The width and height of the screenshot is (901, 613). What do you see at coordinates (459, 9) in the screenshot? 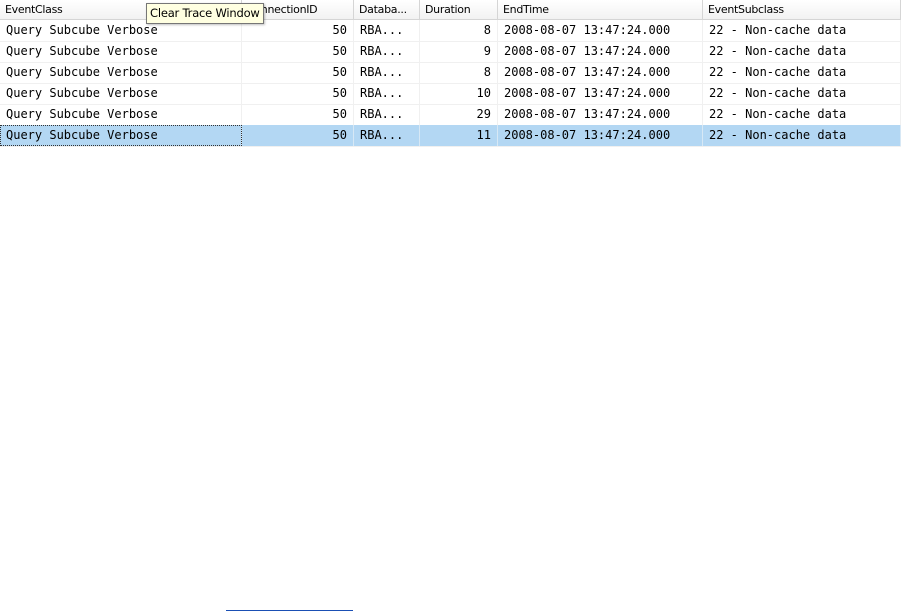
I see `column-header-duration: Duration` at bounding box center [459, 9].